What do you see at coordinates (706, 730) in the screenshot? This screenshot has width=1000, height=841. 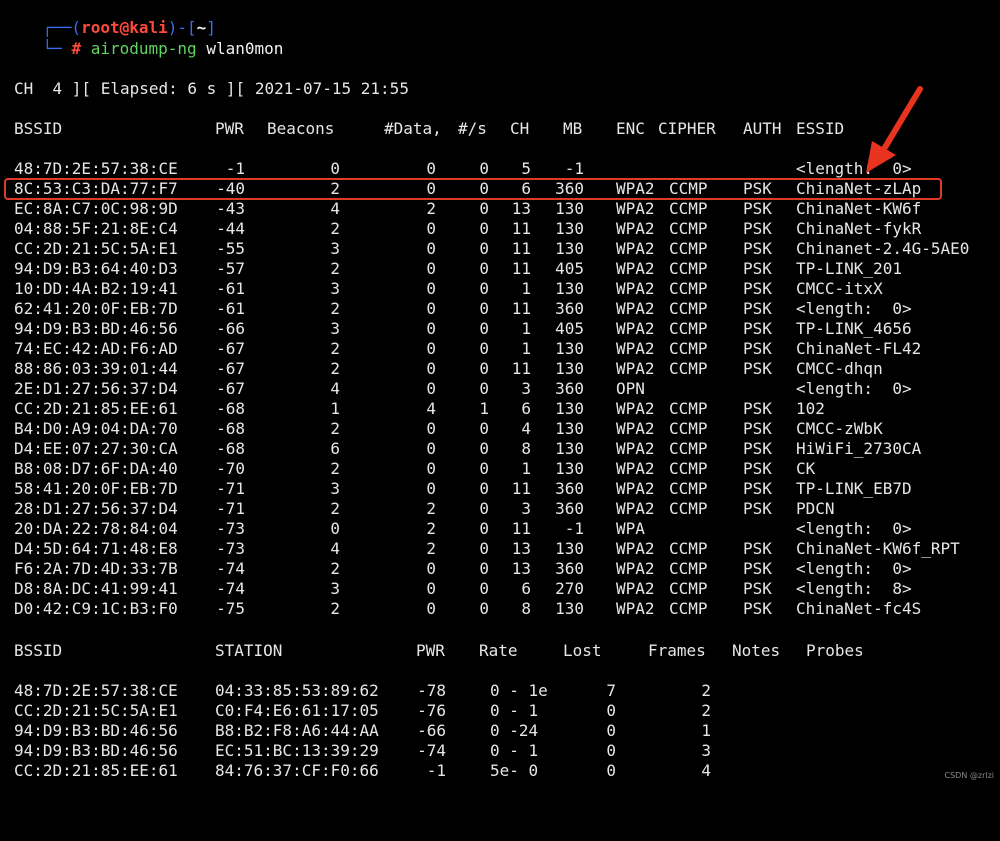 I see `station-cell-frames: 1` at bounding box center [706, 730].